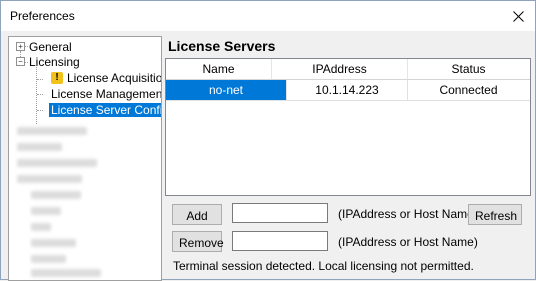 The width and height of the screenshot is (536, 281). I want to click on tree-item-label: General, so click(50, 47).